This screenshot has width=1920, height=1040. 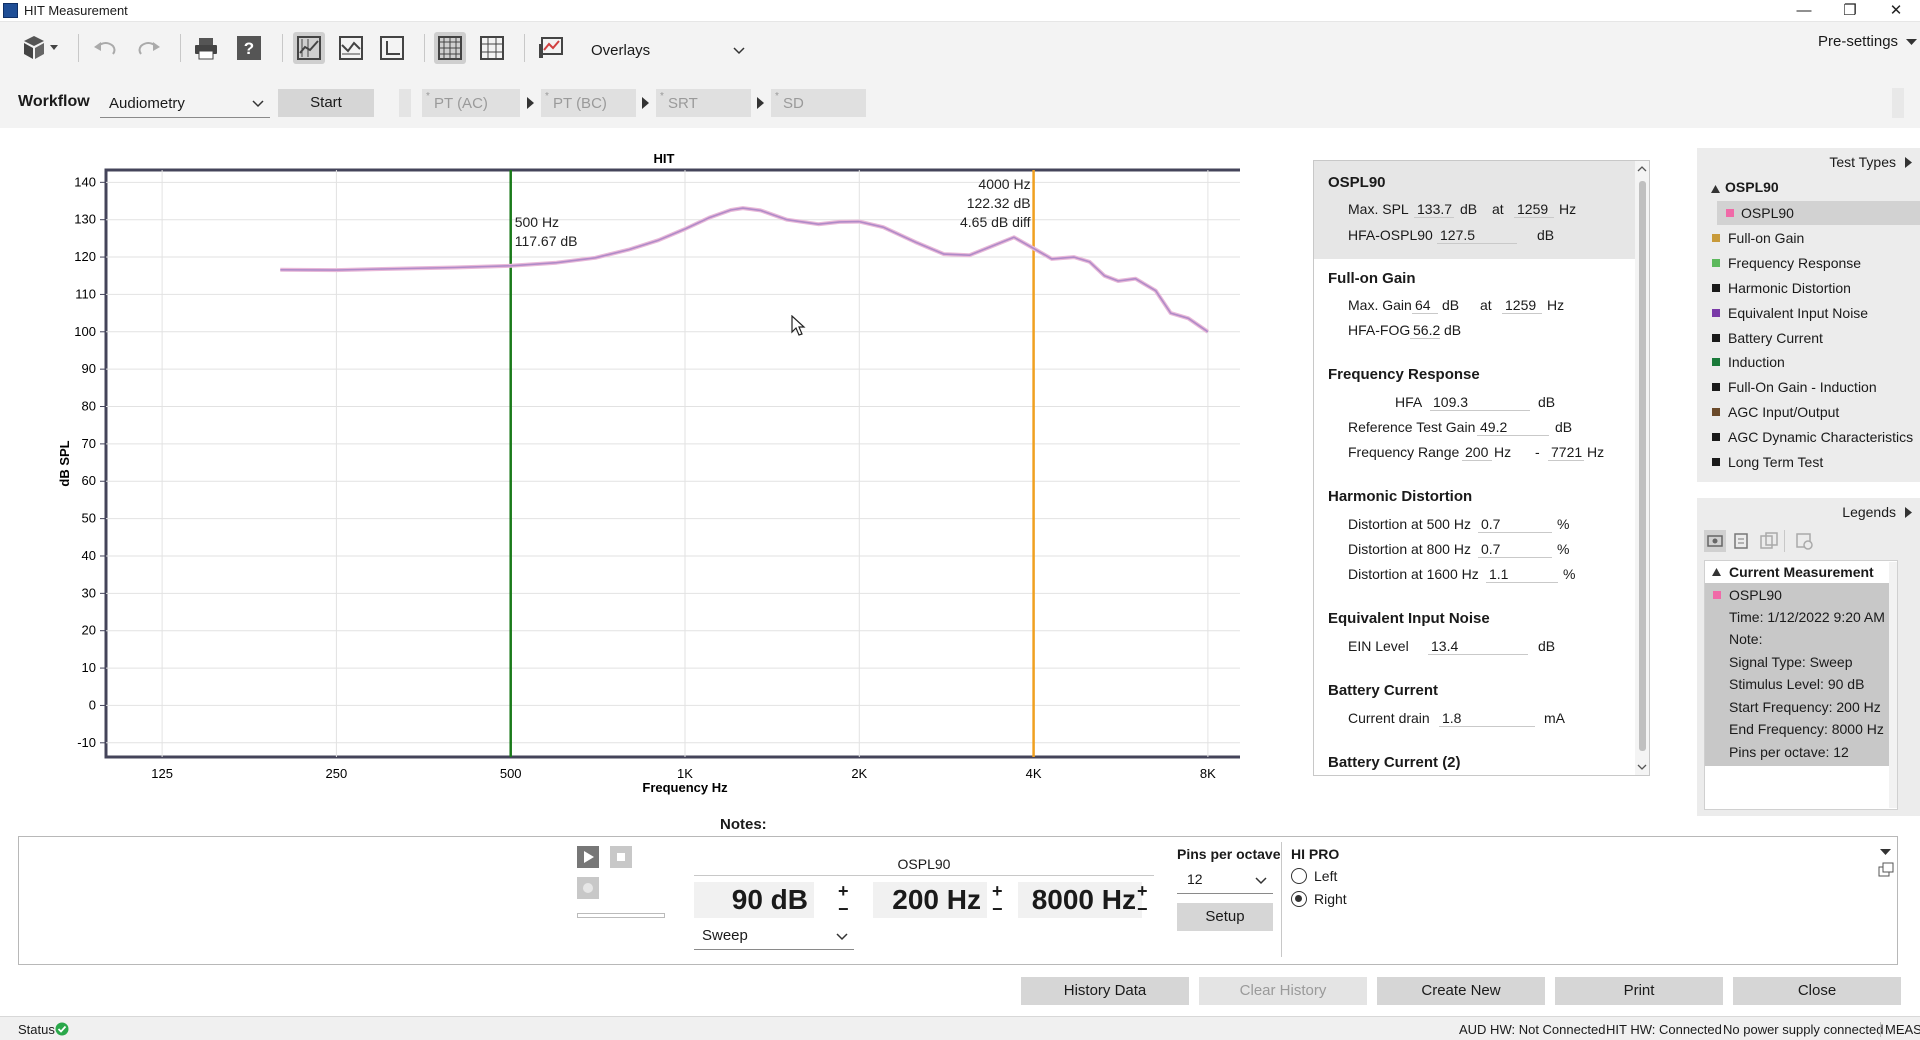 What do you see at coordinates (754, 900) in the screenshot?
I see `stimulus-level-value: 90 dB` at bounding box center [754, 900].